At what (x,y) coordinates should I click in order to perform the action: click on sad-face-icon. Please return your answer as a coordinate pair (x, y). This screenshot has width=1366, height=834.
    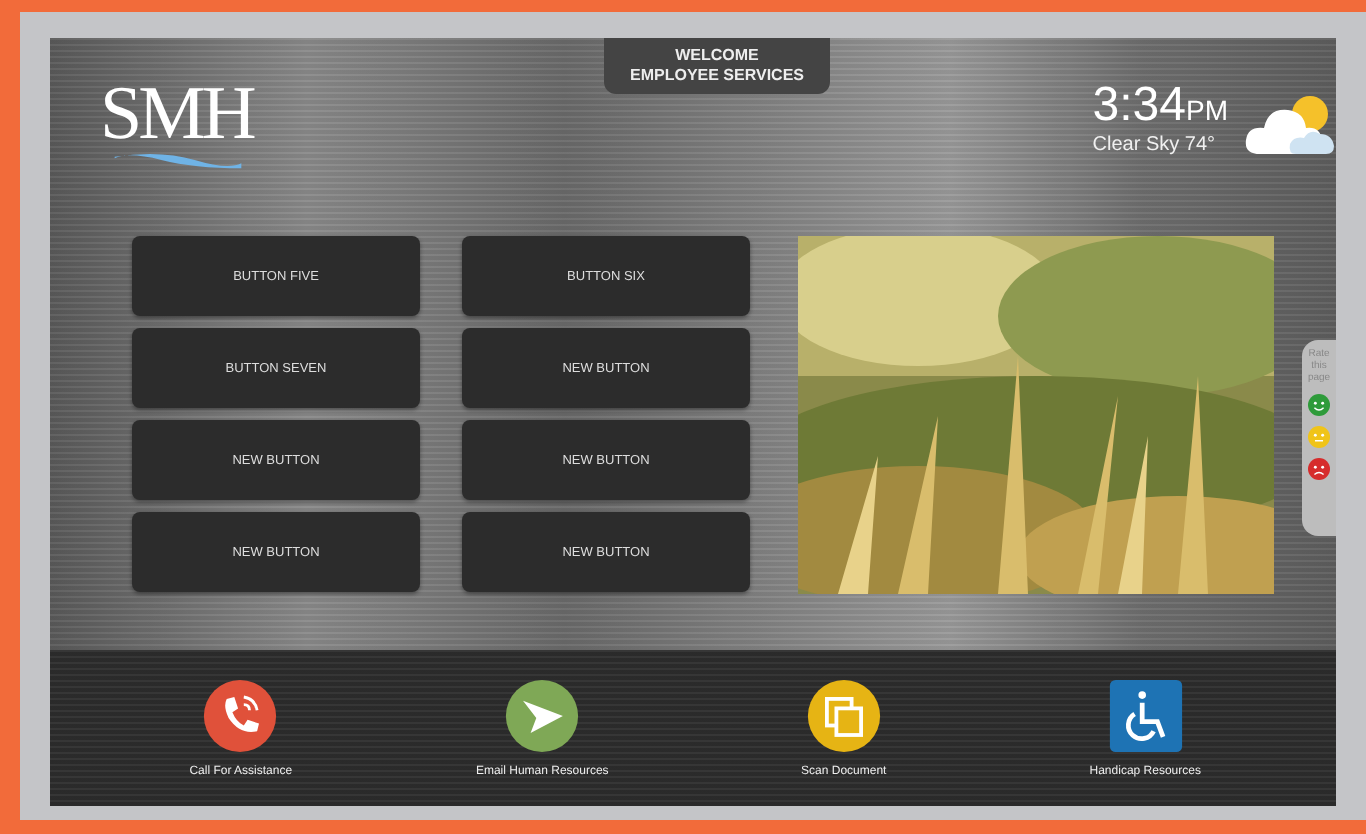
    Looking at the image, I should click on (1319, 469).